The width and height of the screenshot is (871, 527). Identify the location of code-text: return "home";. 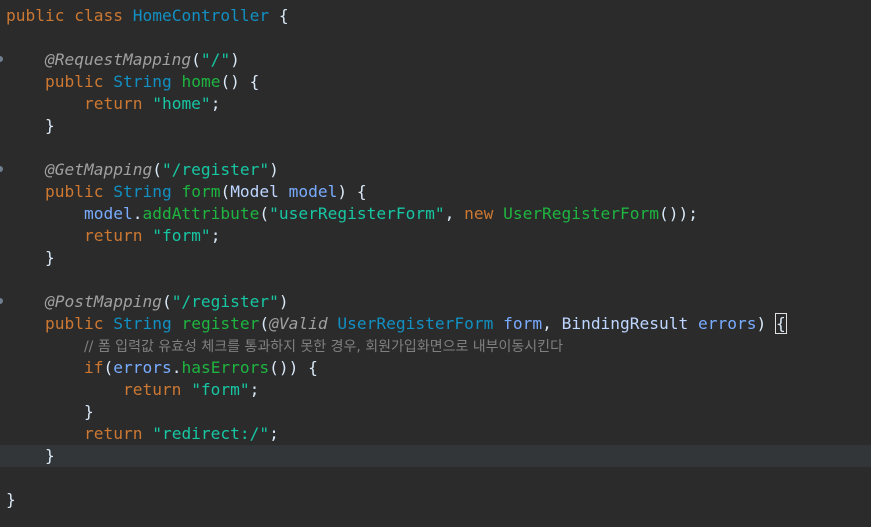
(113, 104).